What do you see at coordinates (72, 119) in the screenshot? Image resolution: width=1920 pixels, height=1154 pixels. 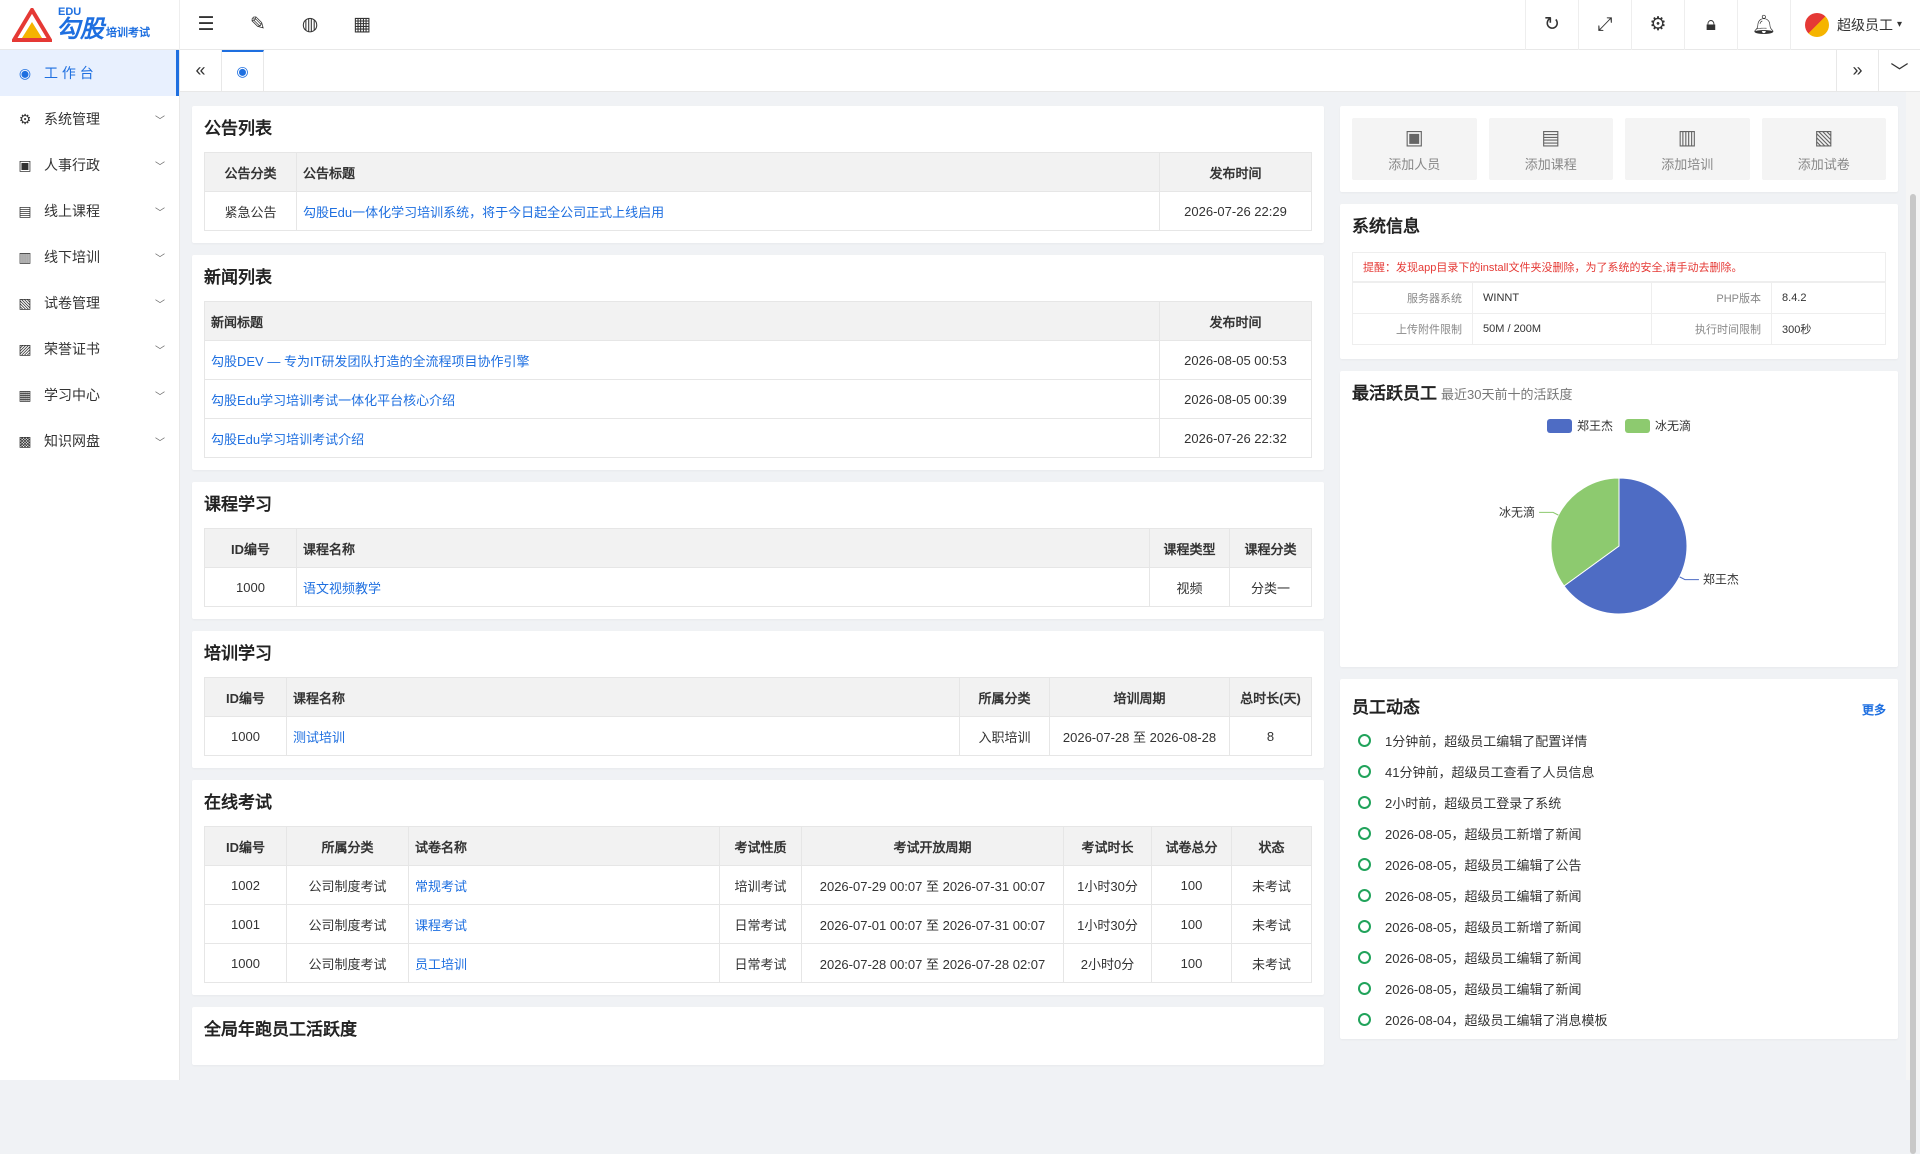 I see `sidebar-item-label: 系统管理` at bounding box center [72, 119].